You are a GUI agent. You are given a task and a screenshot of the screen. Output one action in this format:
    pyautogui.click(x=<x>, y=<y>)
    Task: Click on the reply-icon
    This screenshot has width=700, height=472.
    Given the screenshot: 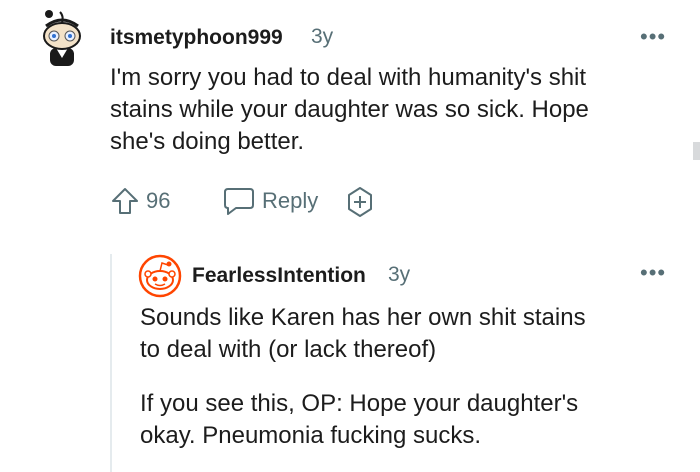 What is the action you would take?
    pyautogui.click(x=239, y=201)
    